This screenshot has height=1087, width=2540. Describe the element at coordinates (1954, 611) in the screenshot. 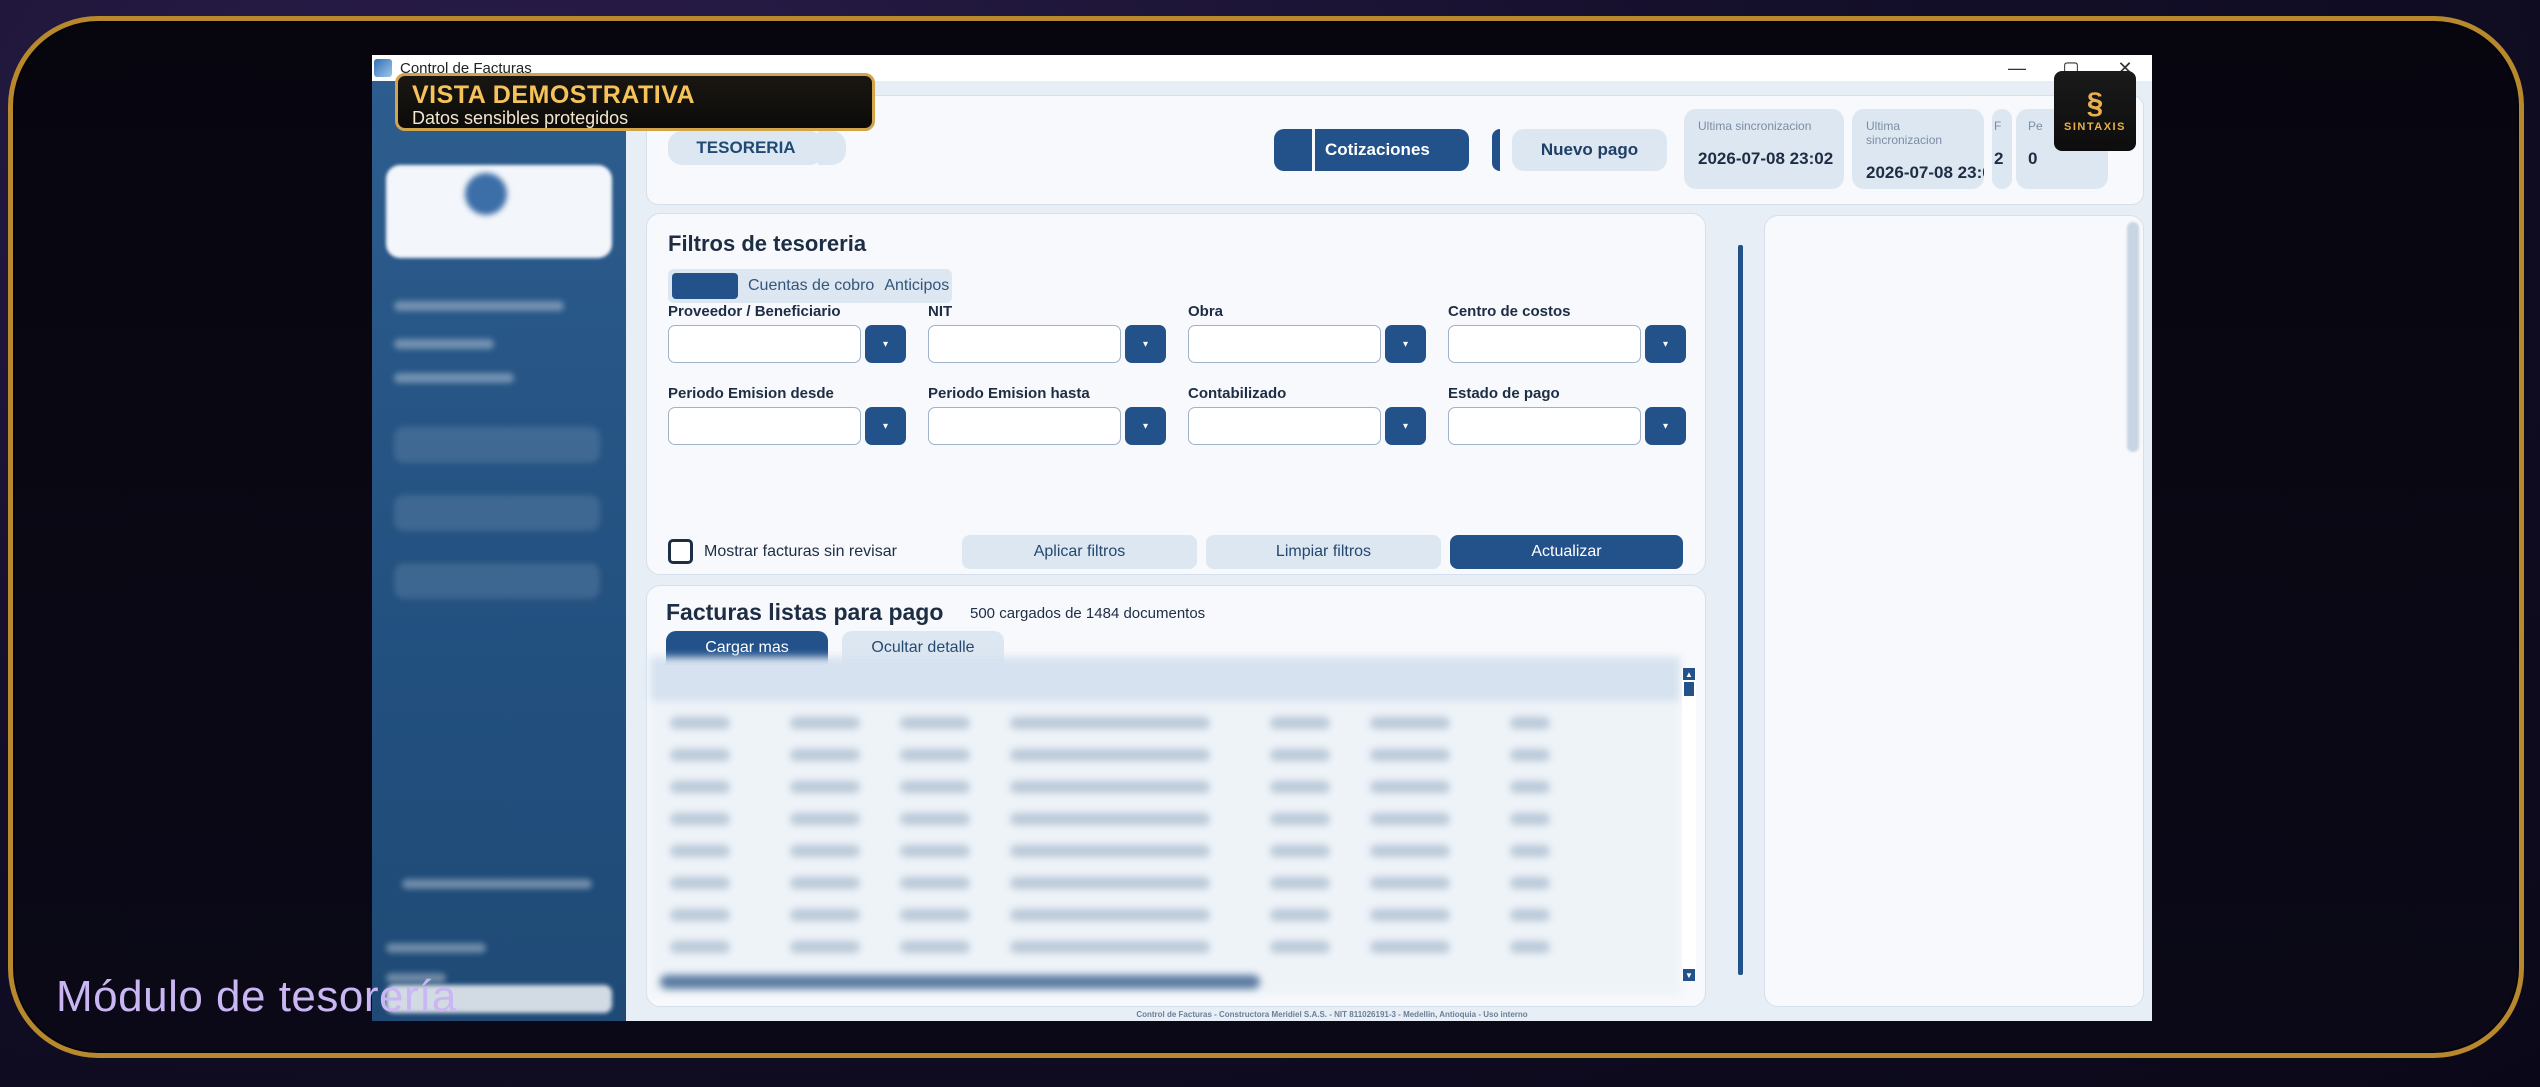

I see `detail-panel` at that location.